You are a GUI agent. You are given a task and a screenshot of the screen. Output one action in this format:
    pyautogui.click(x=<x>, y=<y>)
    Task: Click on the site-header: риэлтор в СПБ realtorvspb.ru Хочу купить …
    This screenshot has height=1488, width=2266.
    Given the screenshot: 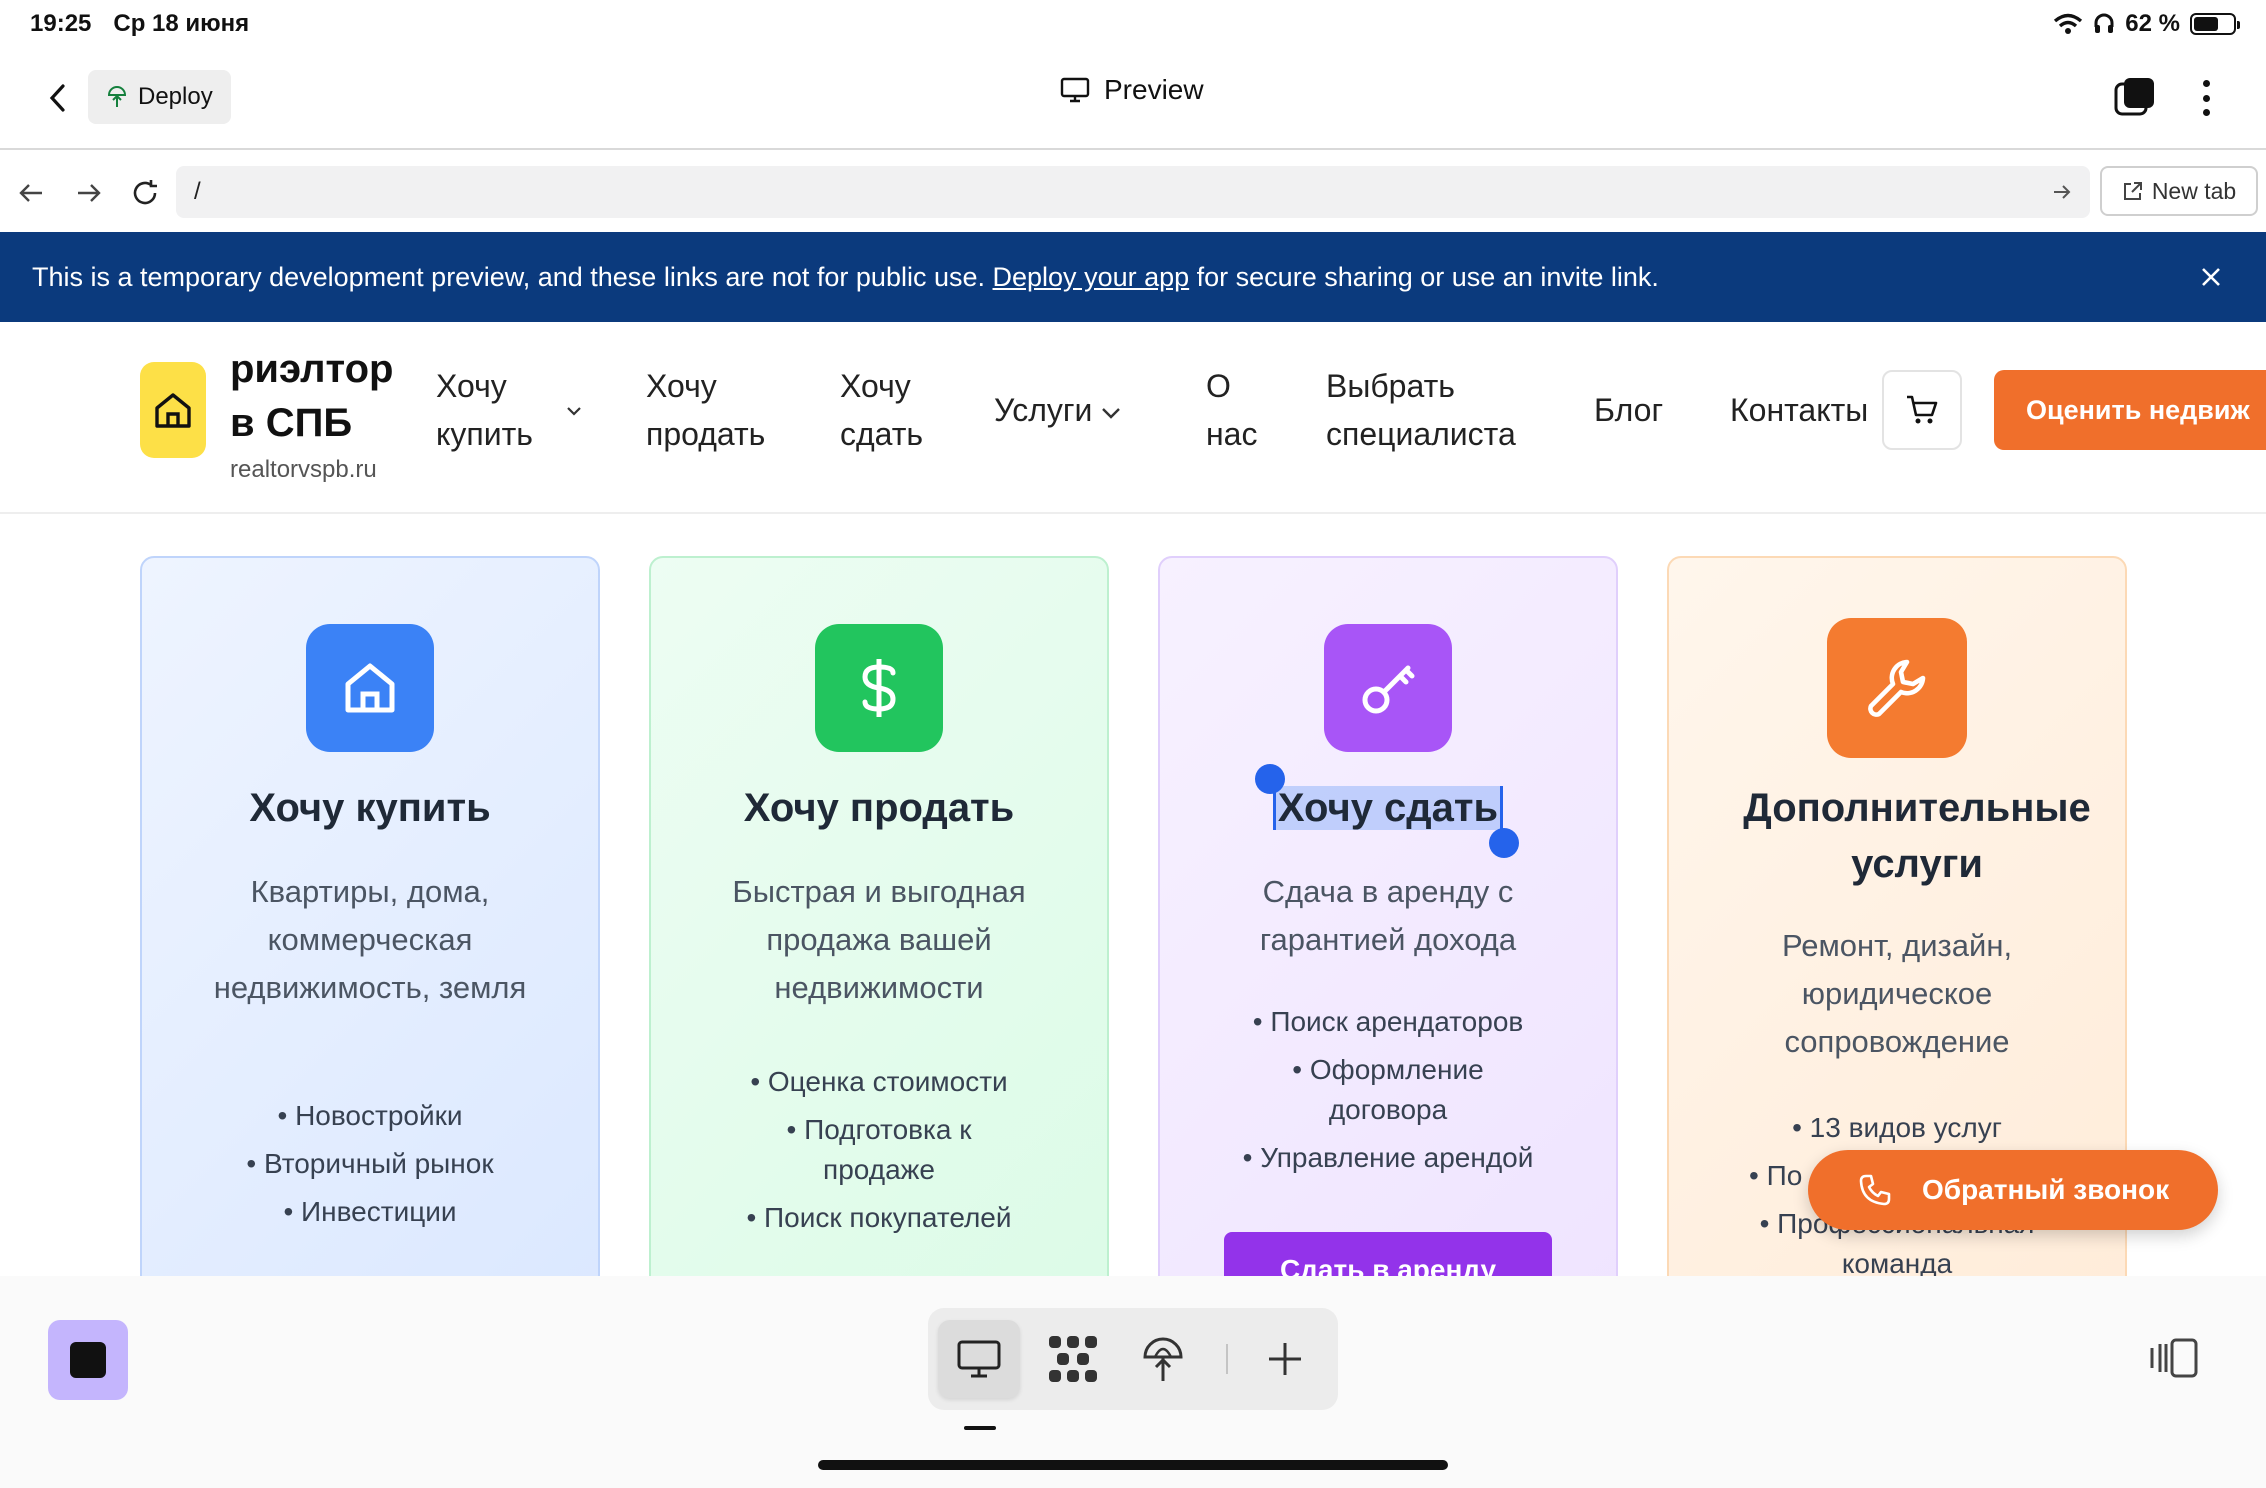 What is the action you would take?
    pyautogui.click(x=1133, y=418)
    